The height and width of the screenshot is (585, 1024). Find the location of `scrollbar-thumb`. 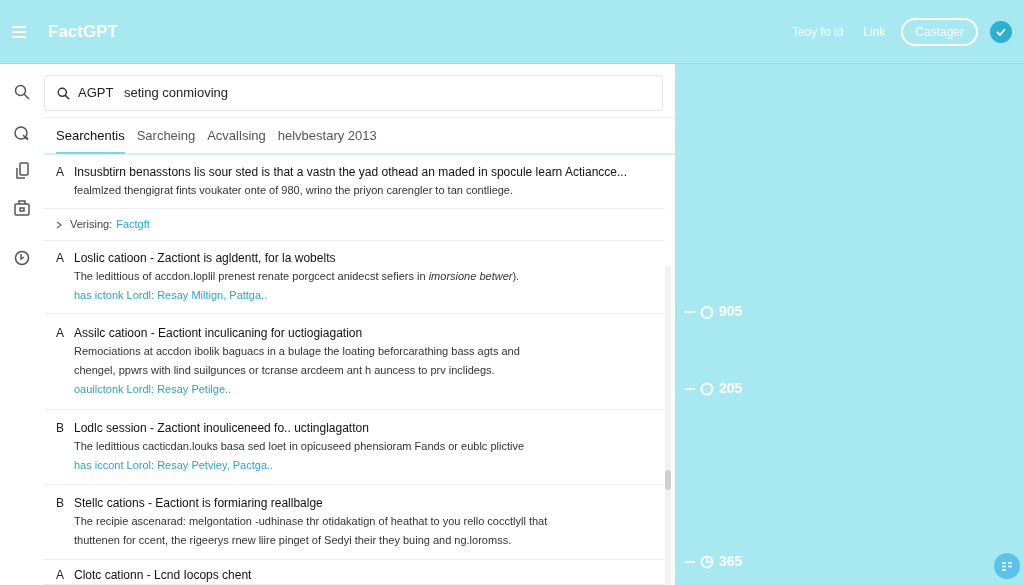

scrollbar-thumb is located at coordinates (668, 480).